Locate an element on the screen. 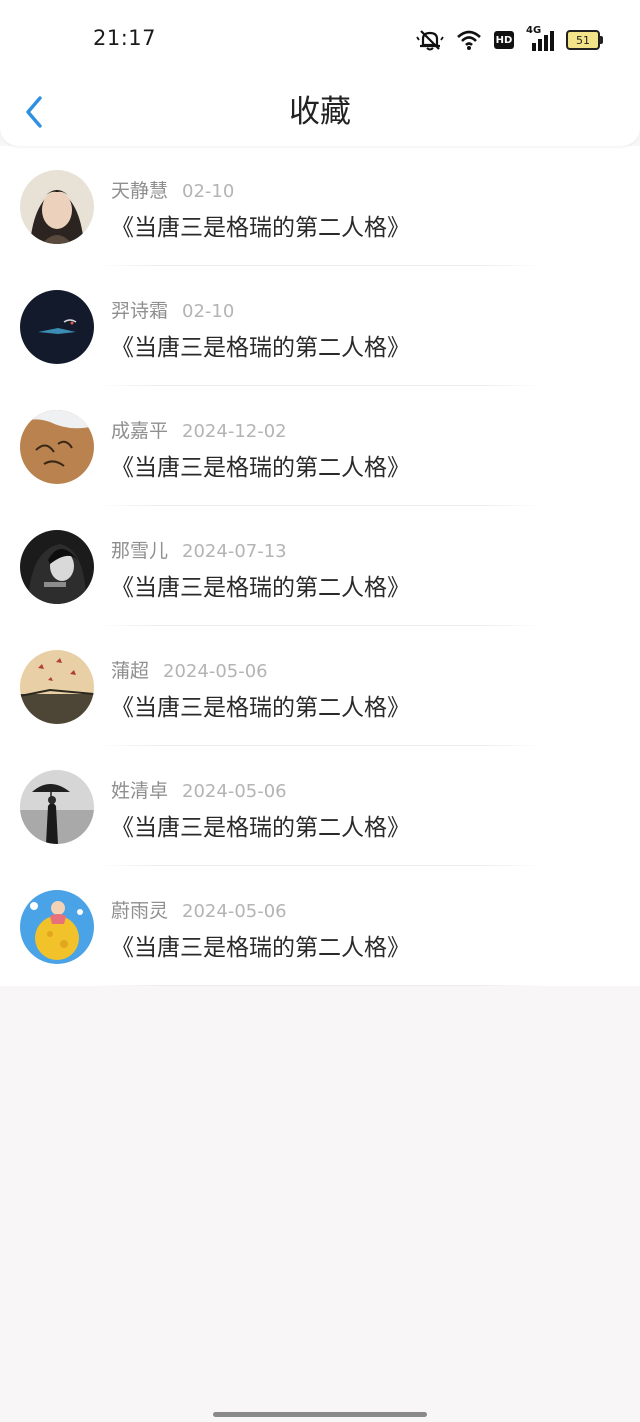 Image resolution: width=640 pixels, height=1422 pixels. item-meta: 羿诗霜 02-10 is located at coordinates (172, 309).